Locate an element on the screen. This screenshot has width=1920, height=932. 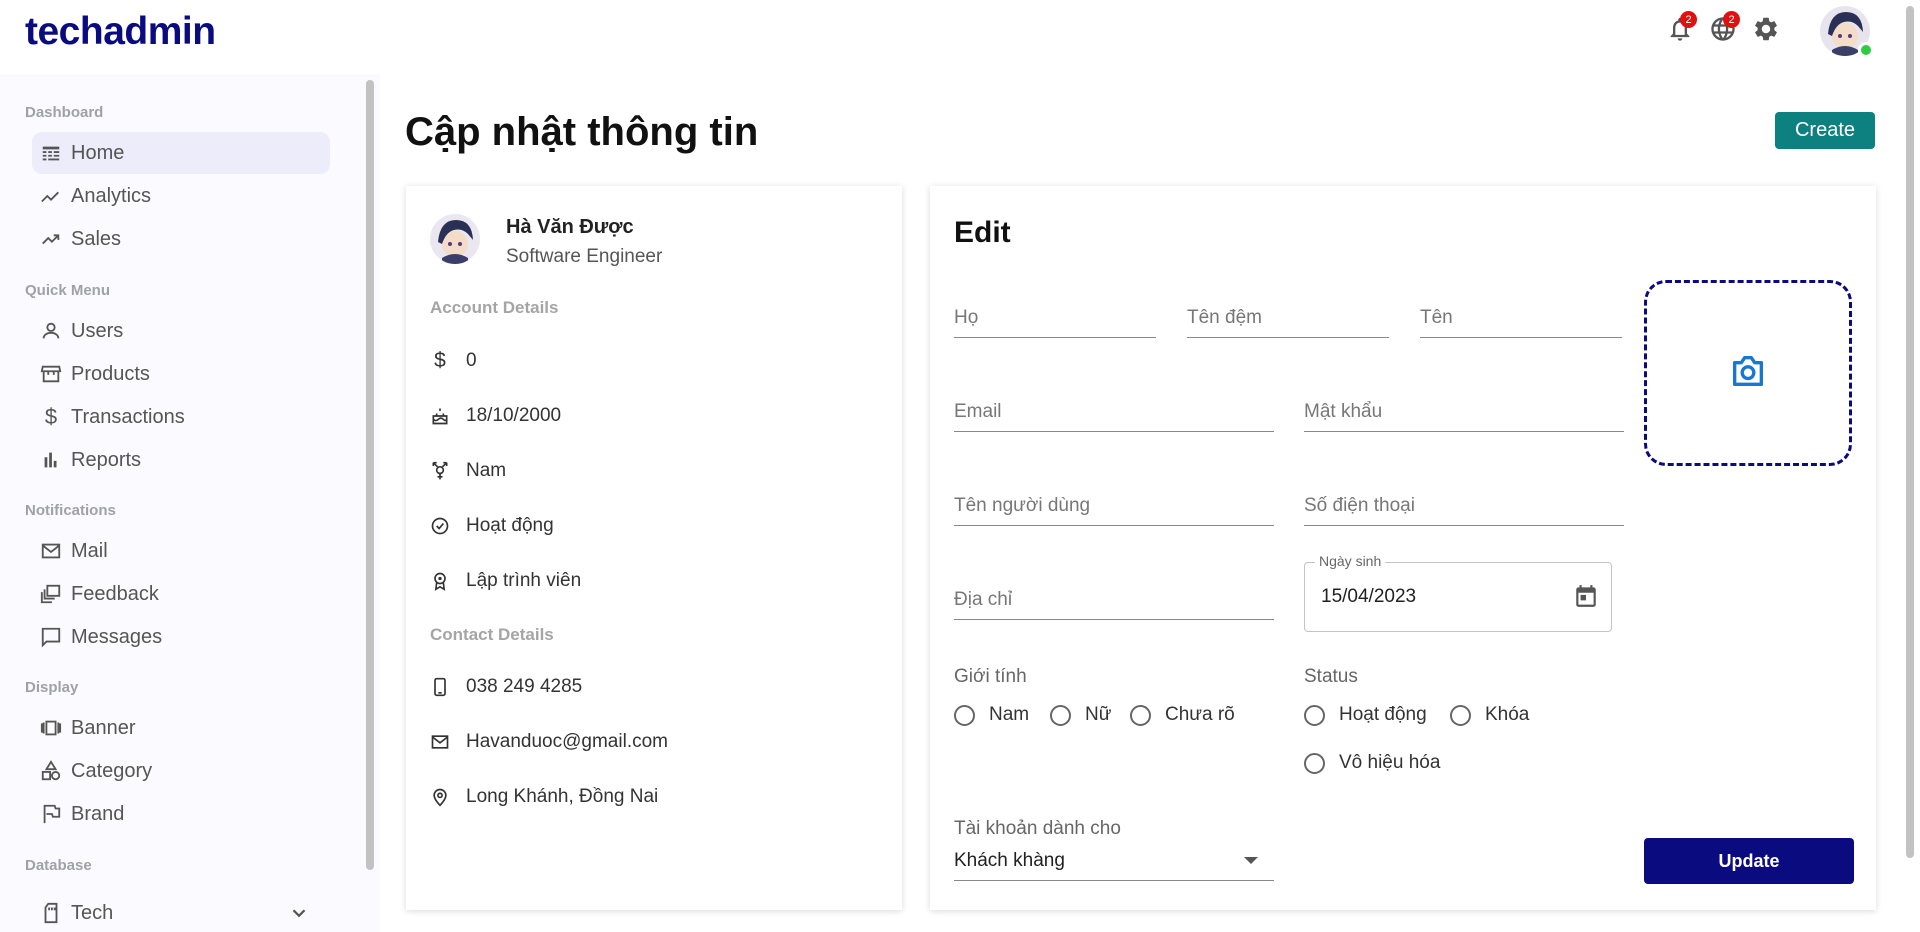
info-address: Long Khánh, Đồng Nai is located at coordinates (544, 797).